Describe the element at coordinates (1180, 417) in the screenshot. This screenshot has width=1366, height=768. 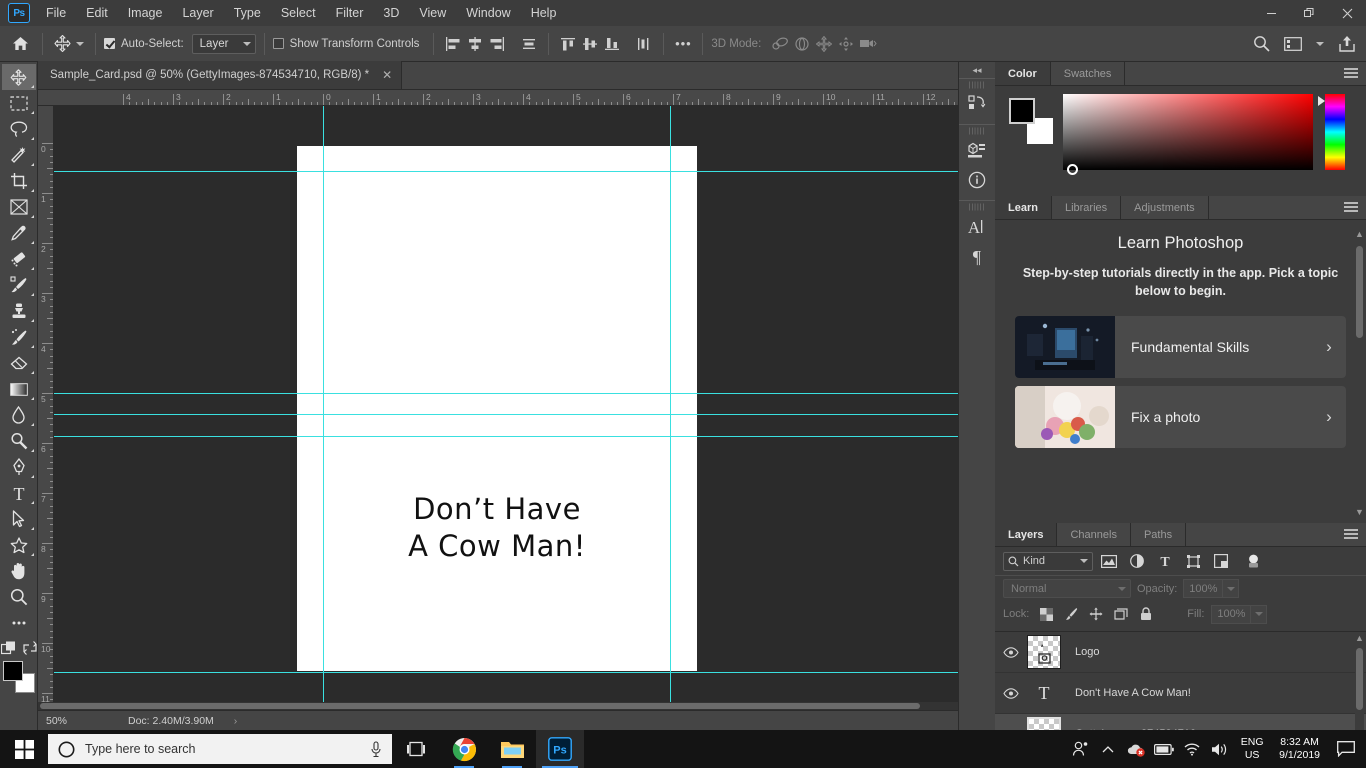
I see `learn-card-fix-a-photo: Fix a photo ›` at that location.